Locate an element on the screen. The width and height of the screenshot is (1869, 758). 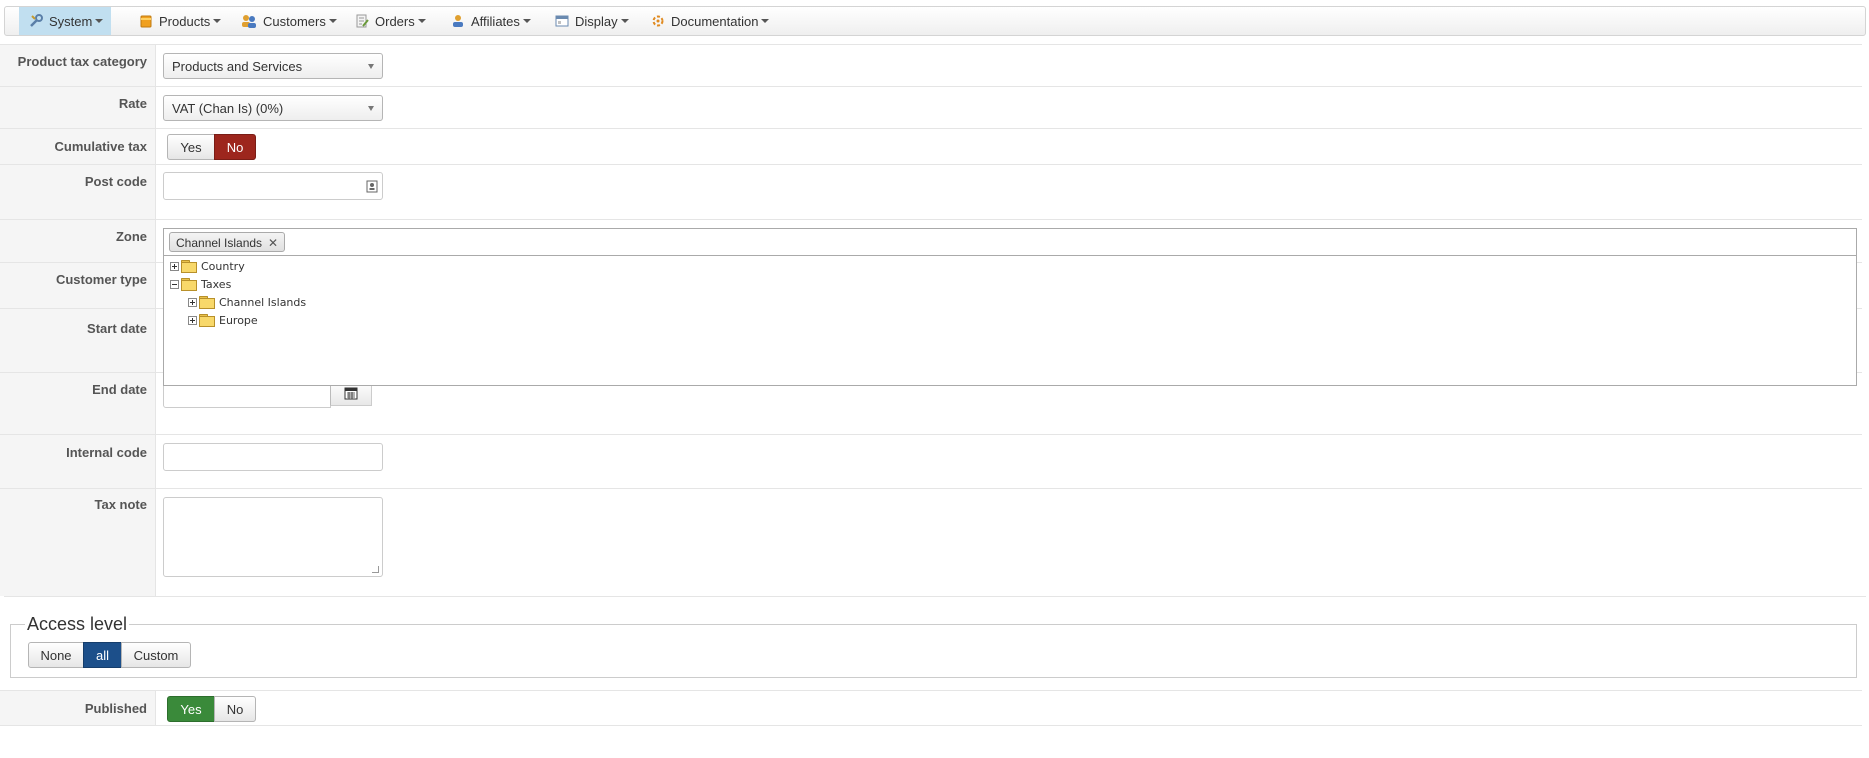
tree-node-label: Taxes is located at coordinates (216, 284).